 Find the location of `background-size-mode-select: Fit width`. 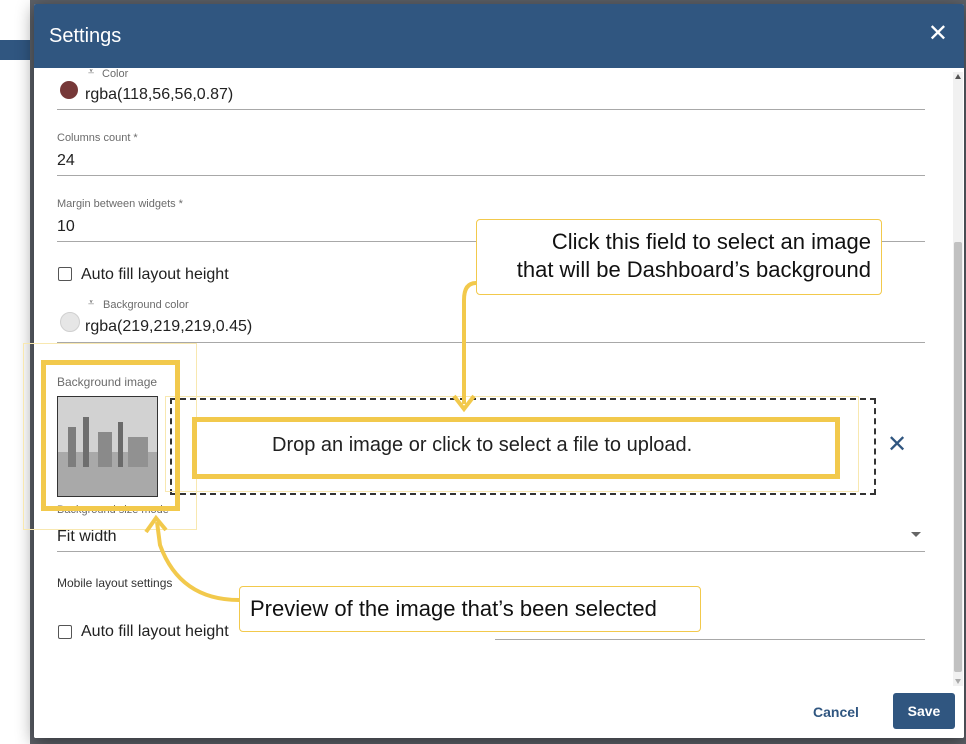

background-size-mode-select: Fit width is located at coordinates (87, 537).